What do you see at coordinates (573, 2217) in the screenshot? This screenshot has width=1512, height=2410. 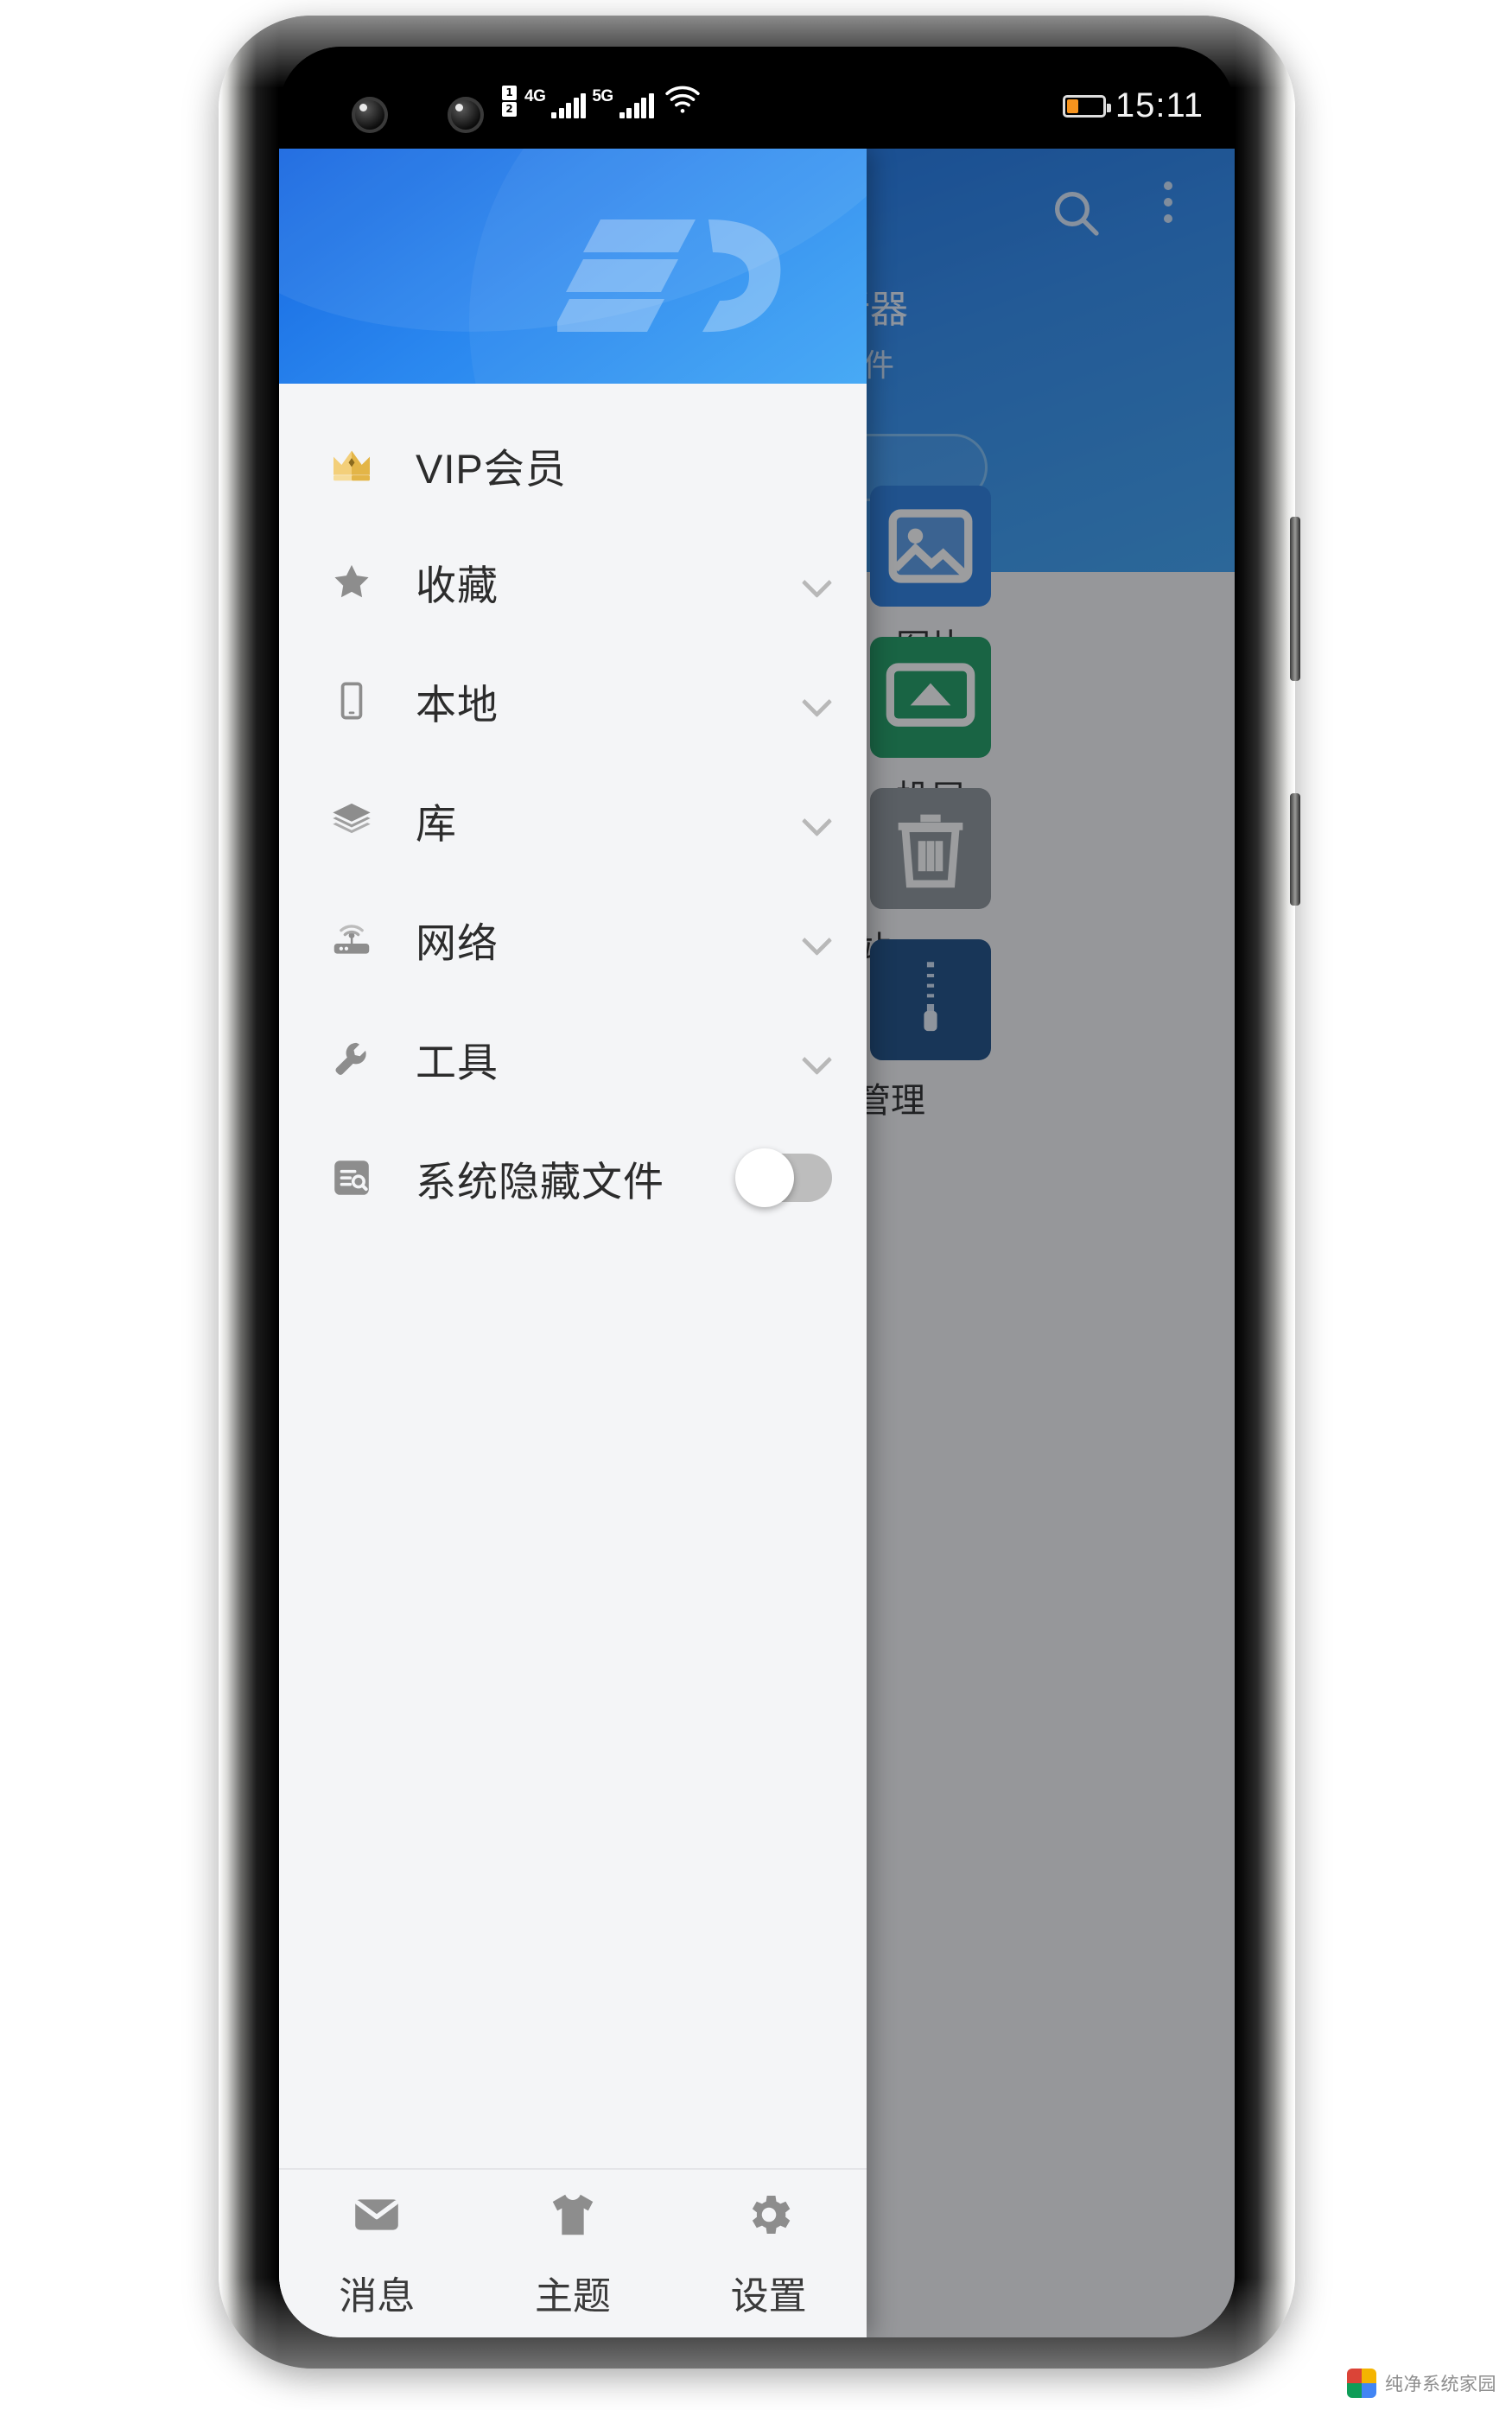 I see `tshirt-icon` at bounding box center [573, 2217].